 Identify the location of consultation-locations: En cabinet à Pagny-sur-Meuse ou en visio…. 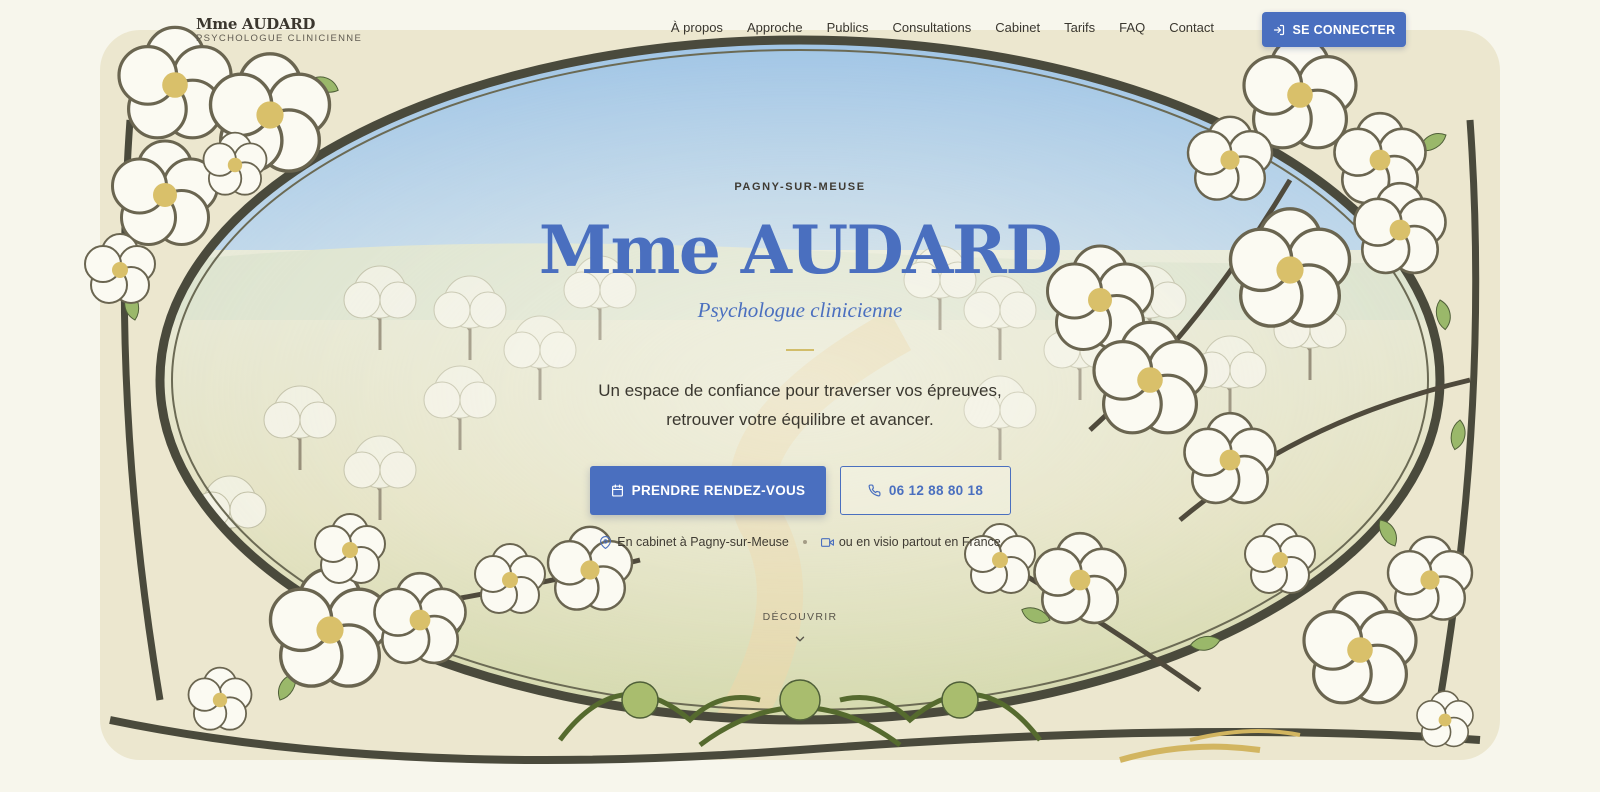
(800, 542).